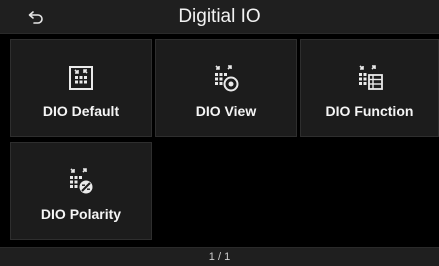 This screenshot has height=266, width=439. I want to click on dio-view-icon, so click(226, 78).